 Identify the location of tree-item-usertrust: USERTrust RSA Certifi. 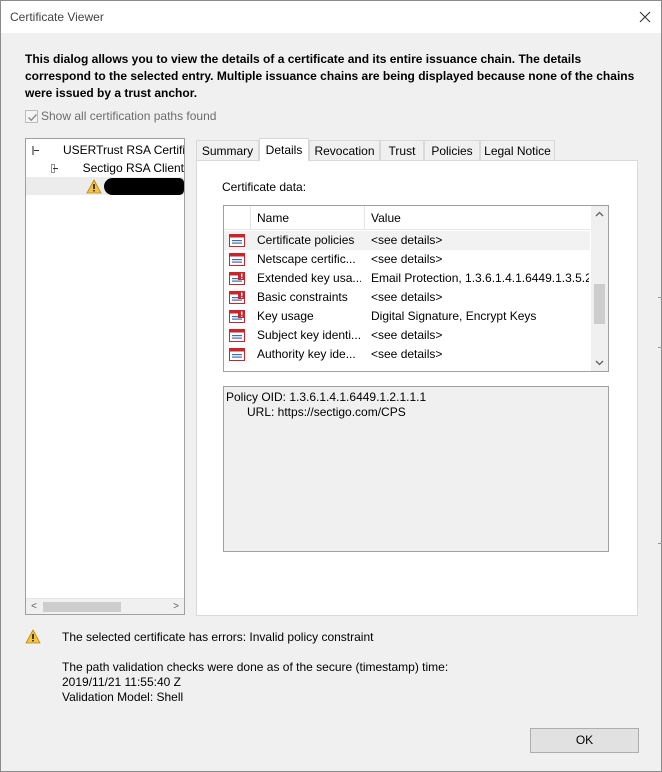
(105, 150).